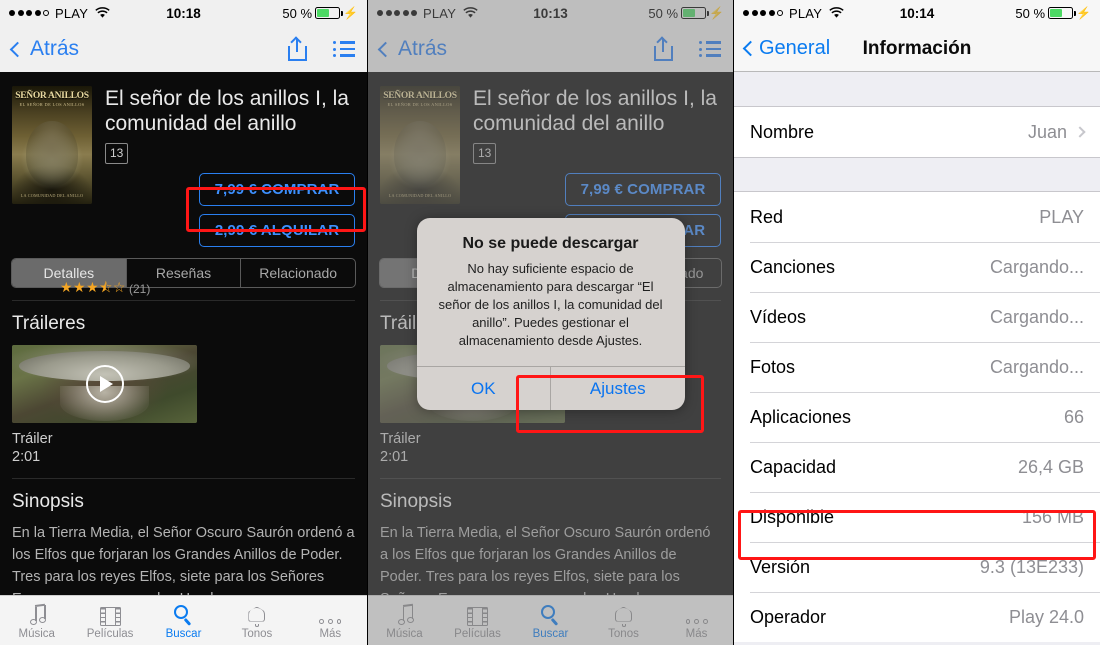  What do you see at coordinates (550, 243) in the screenshot?
I see `alert-title: No se puede descargar` at bounding box center [550, 243].